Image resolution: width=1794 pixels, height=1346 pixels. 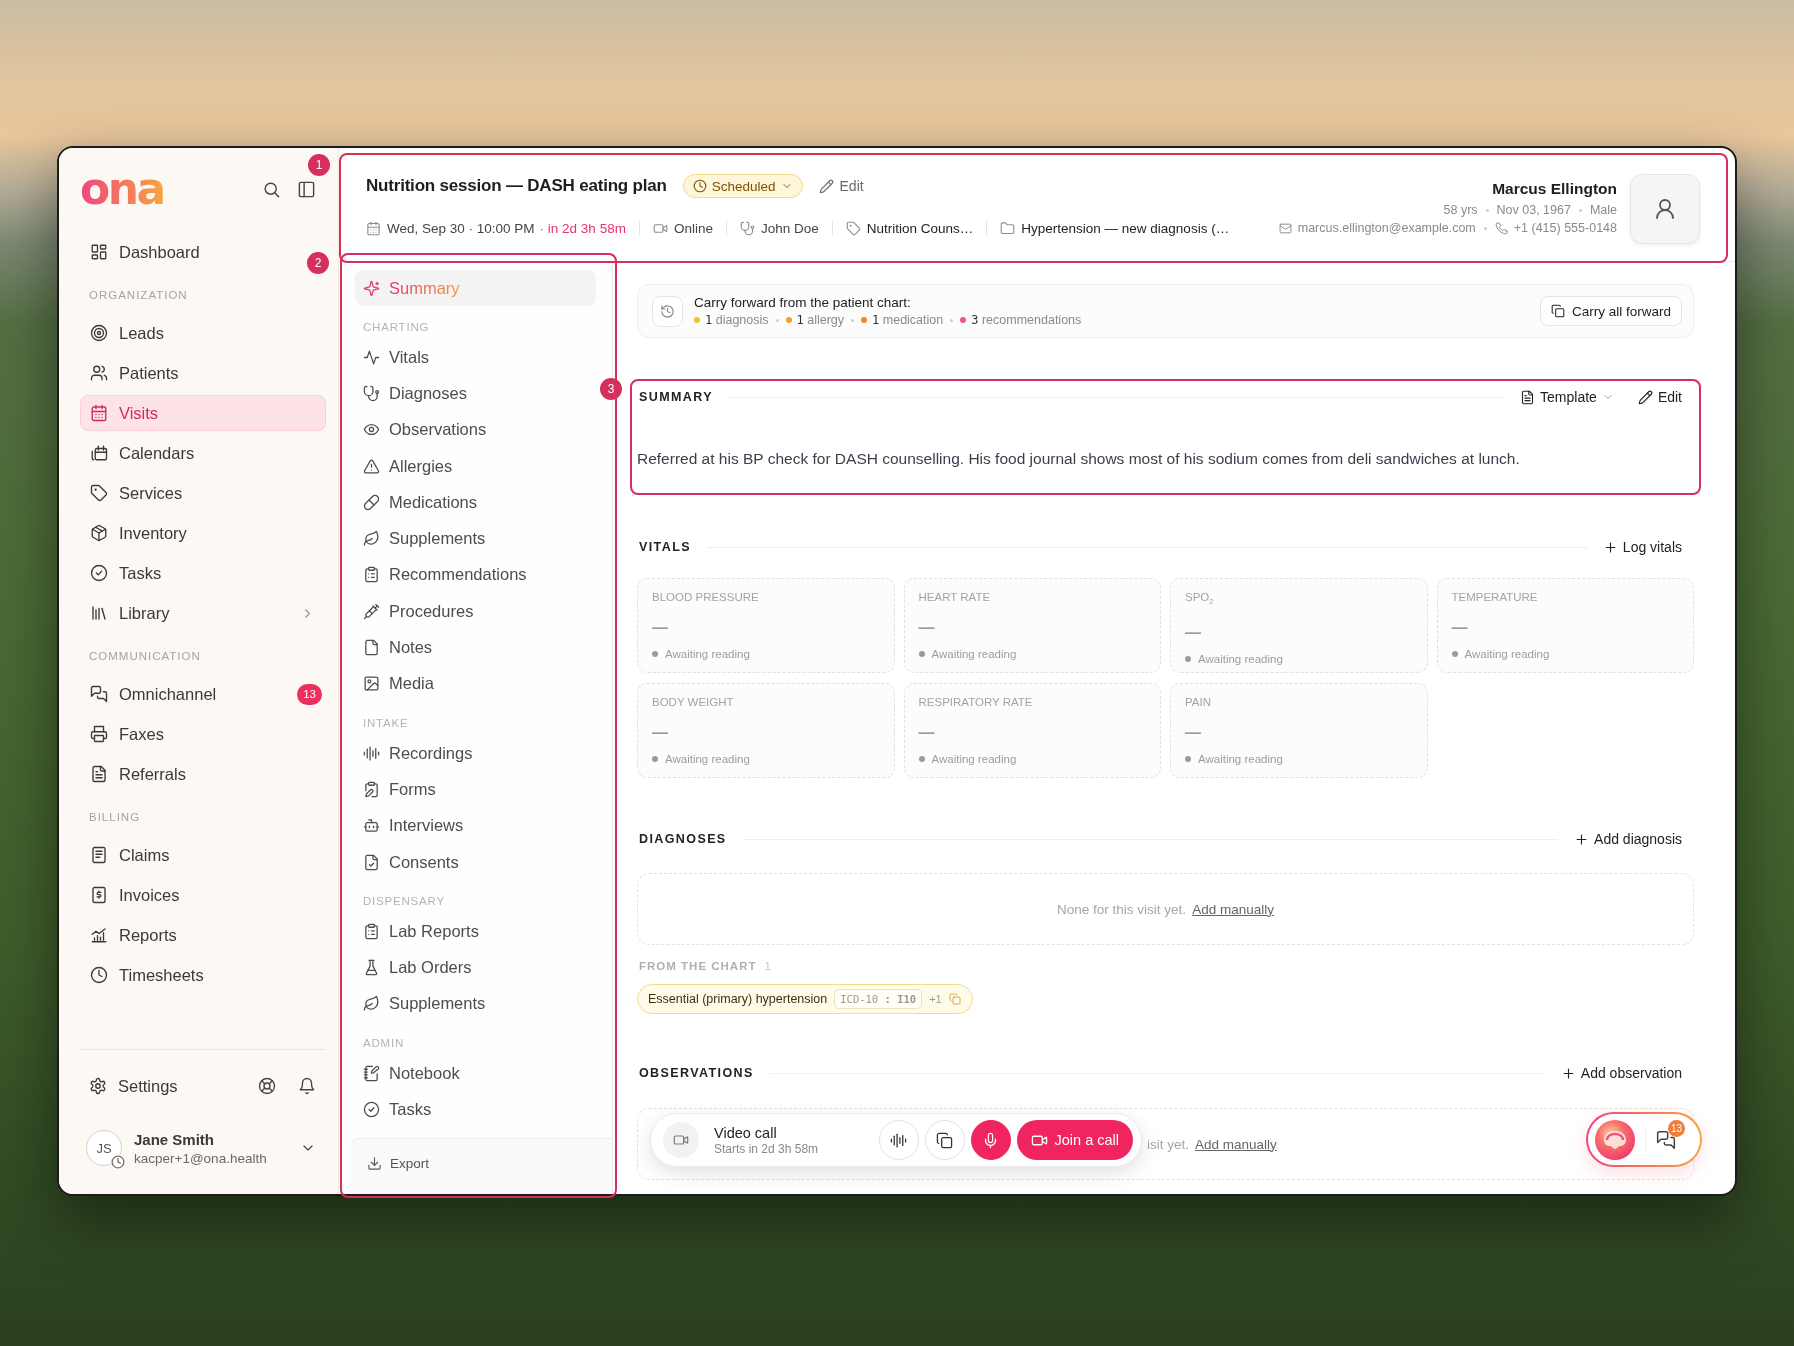 I want to click on sidebar-item: Calendars, so click(x=143, y=453).